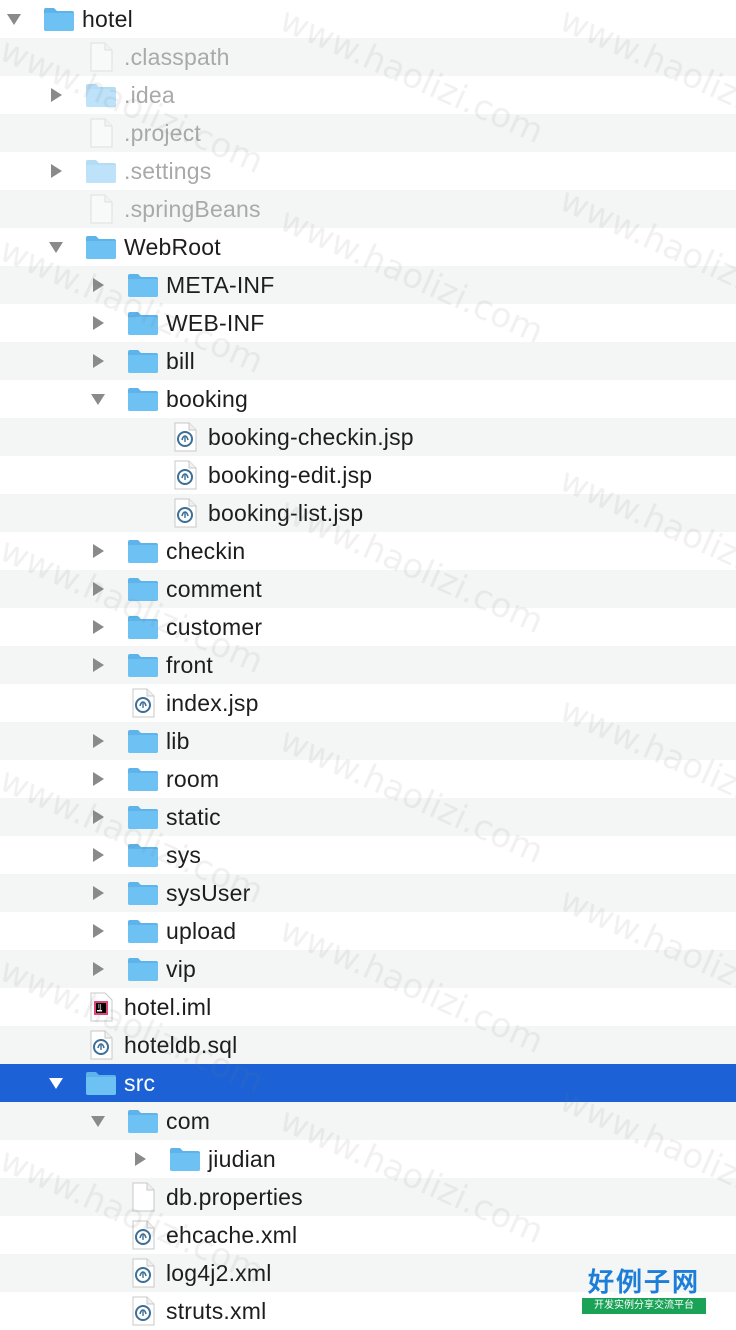 This screenshot has width=736, height=1330. I want to click on tree-folder-meta-inf: META-INF, so click(368, 285).